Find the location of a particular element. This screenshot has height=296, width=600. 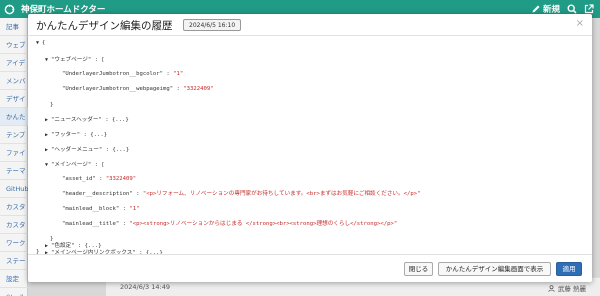

history-user: 武藤 熱麗 is located at coordinates (567, 288).